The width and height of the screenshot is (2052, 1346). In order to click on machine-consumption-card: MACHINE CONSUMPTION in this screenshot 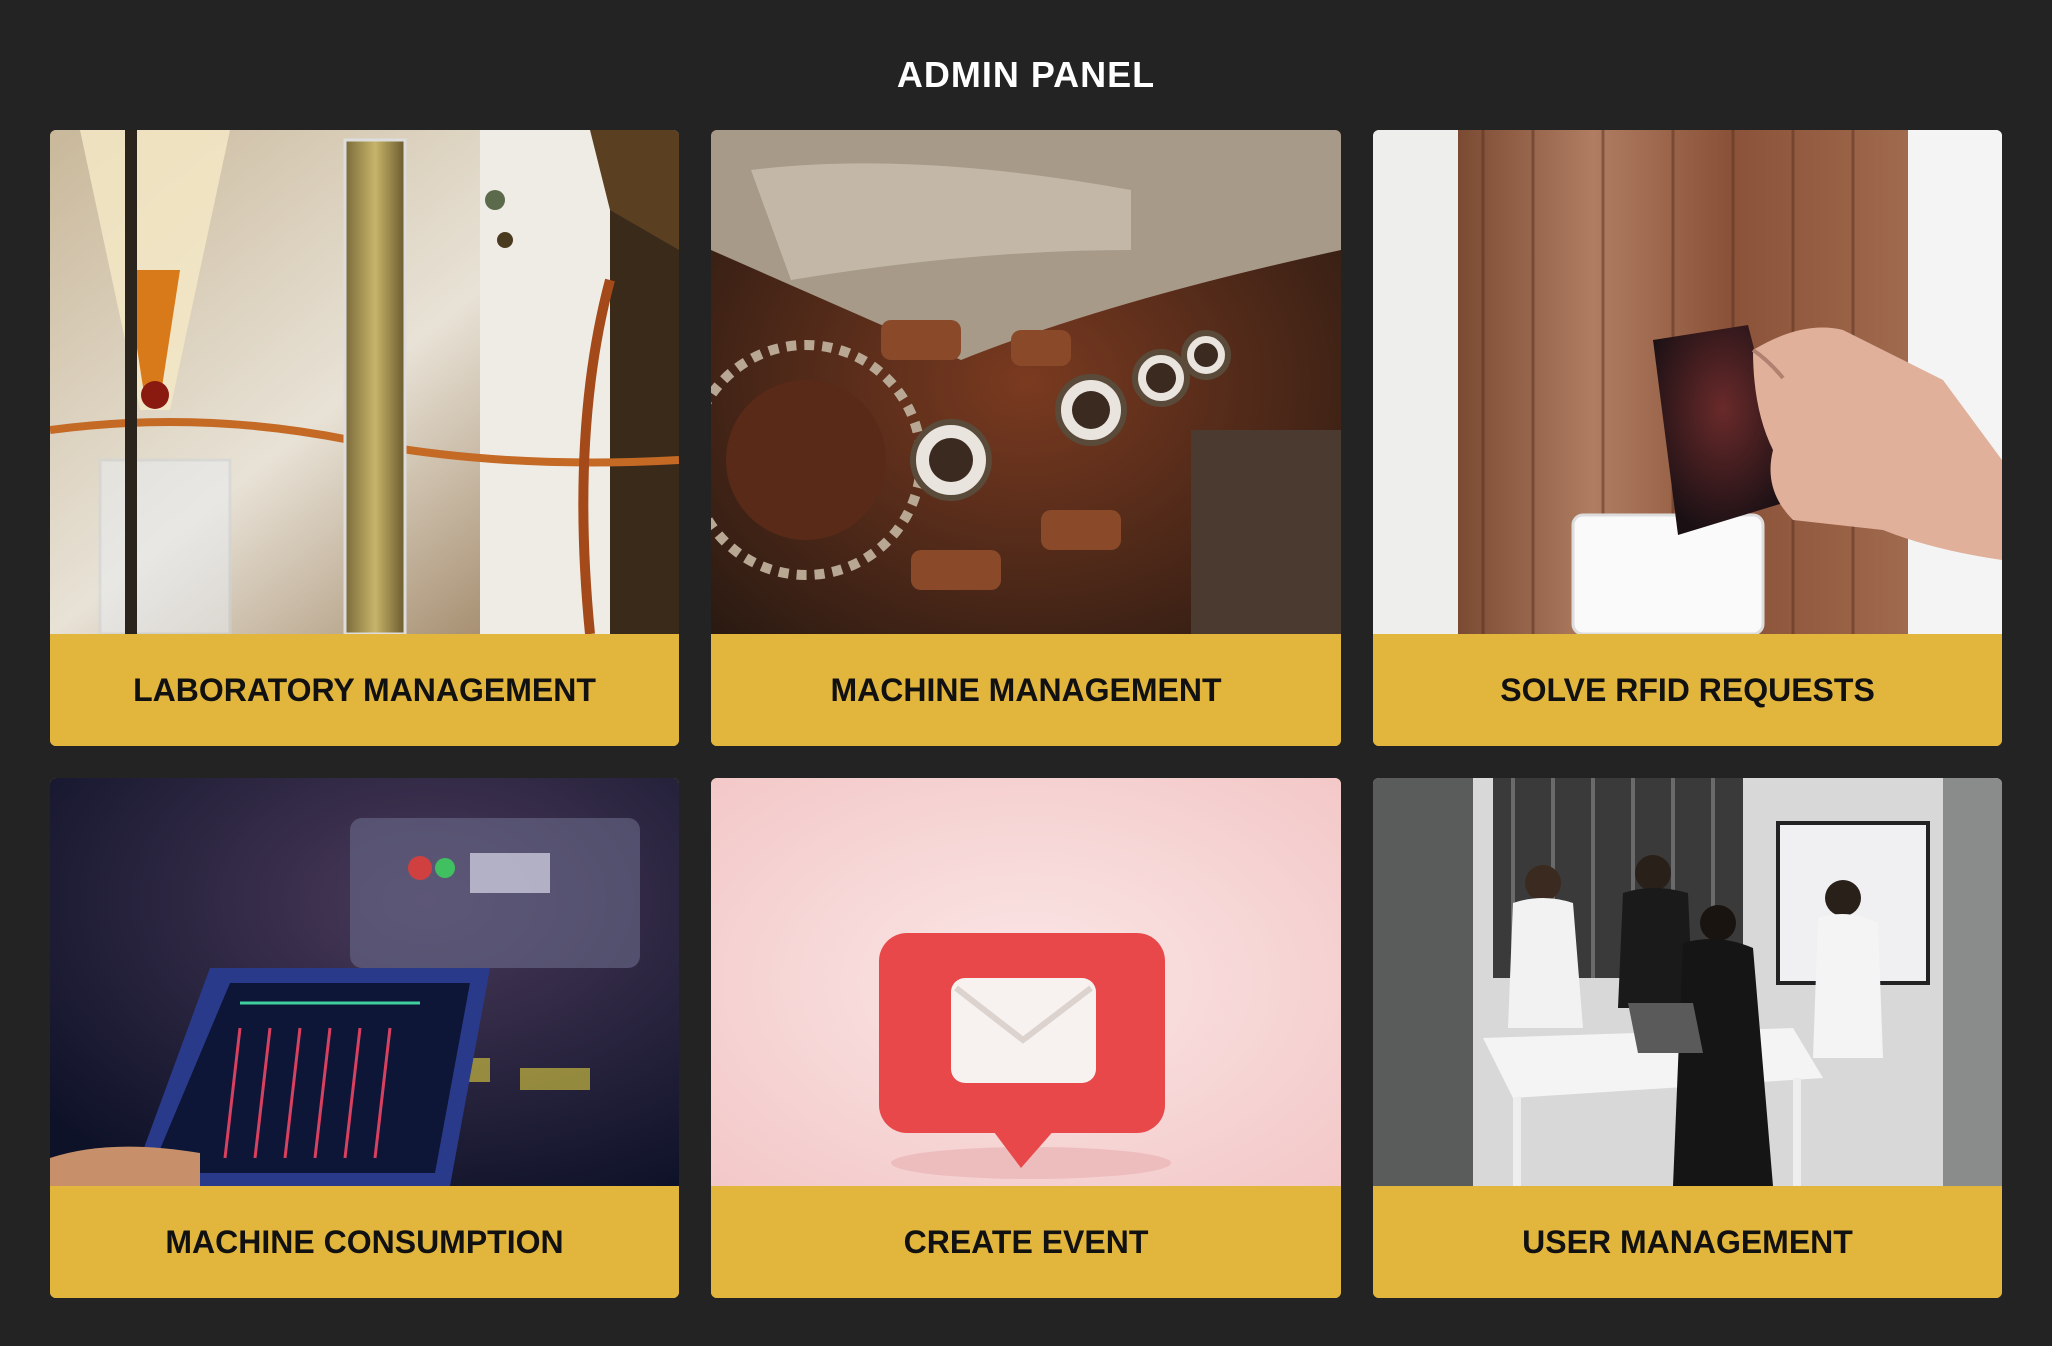, I will do `click(364, 1038)`.